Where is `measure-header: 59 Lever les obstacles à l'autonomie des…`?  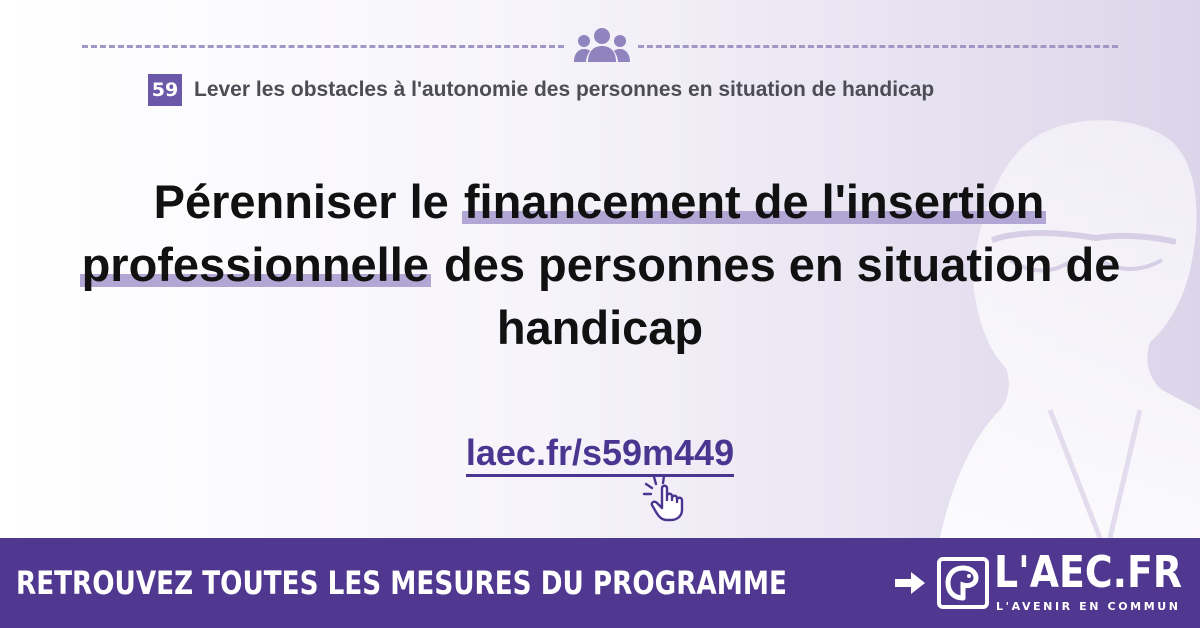 measure-header: 59 Lever les obstacles à l'autonomie des… is located at coordinates (541, 90).